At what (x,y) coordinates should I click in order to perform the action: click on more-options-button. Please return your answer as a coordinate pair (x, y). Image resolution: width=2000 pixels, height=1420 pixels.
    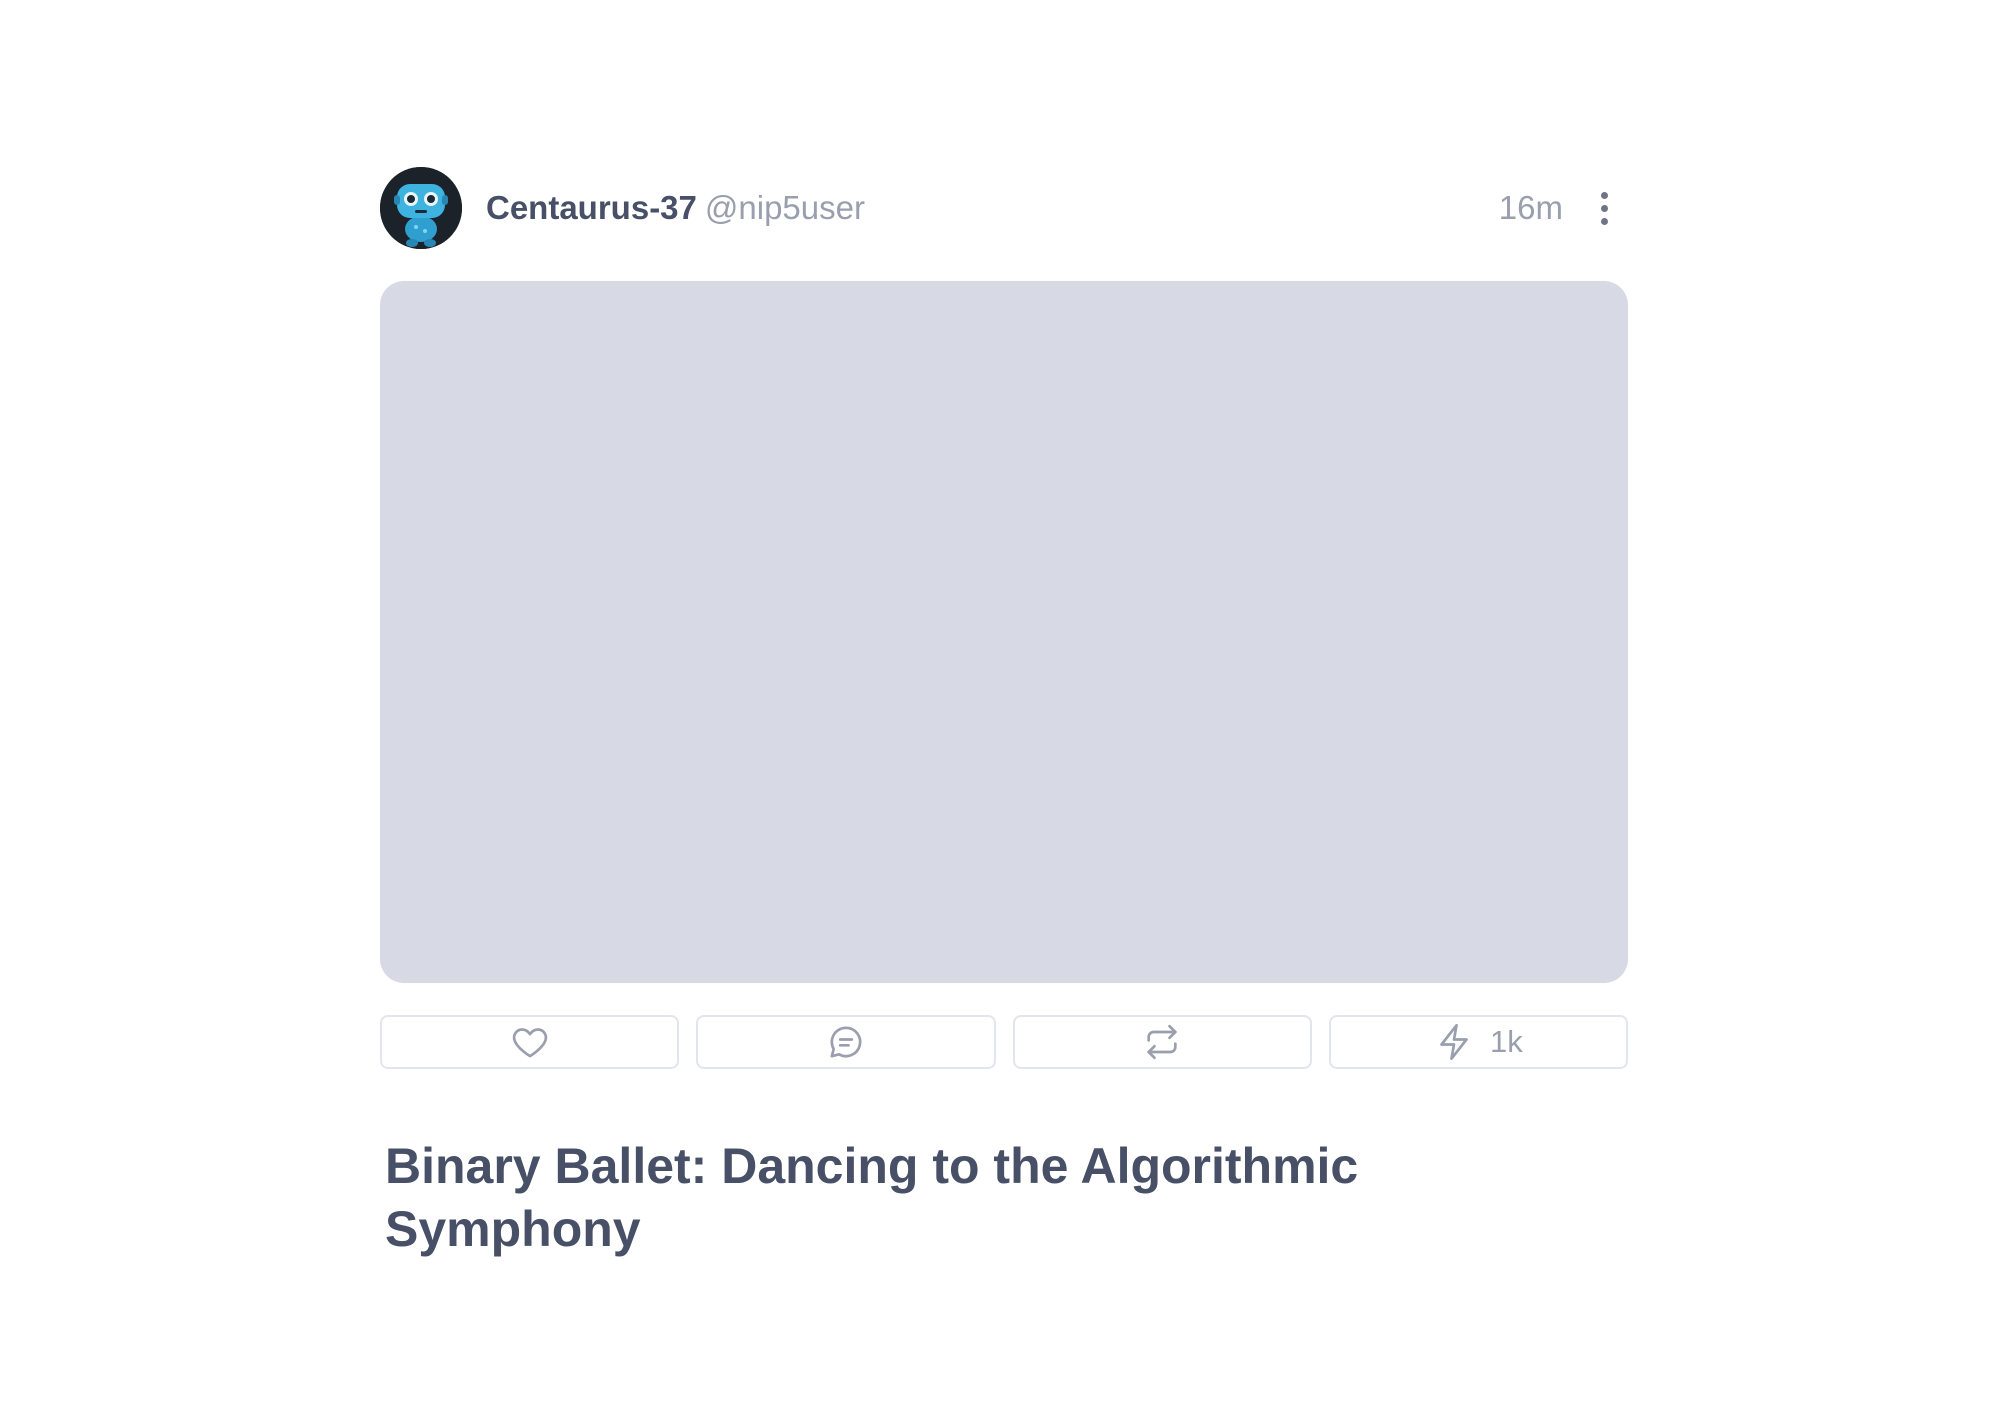
    Looking at the image, I should click on (1604, 208).